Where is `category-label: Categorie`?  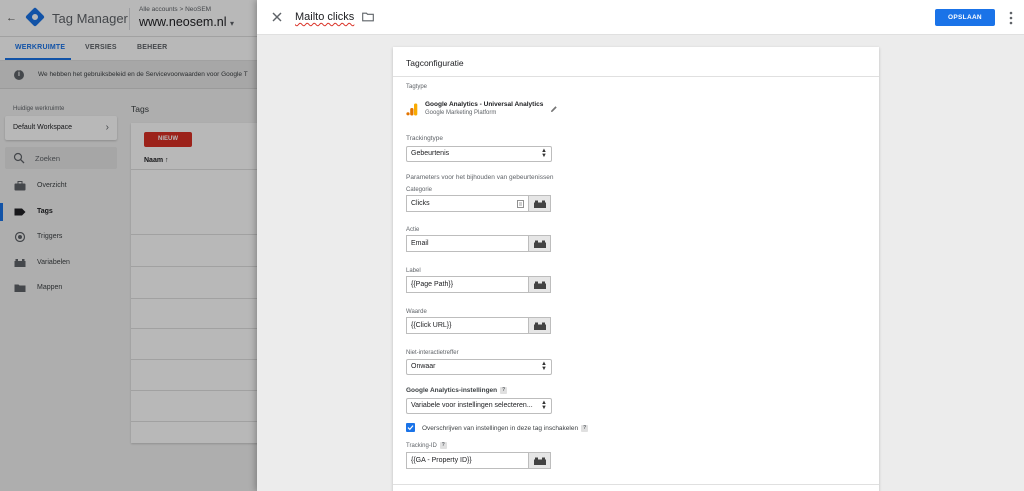 category-label: Categorie is located at coordinates (419, 190).